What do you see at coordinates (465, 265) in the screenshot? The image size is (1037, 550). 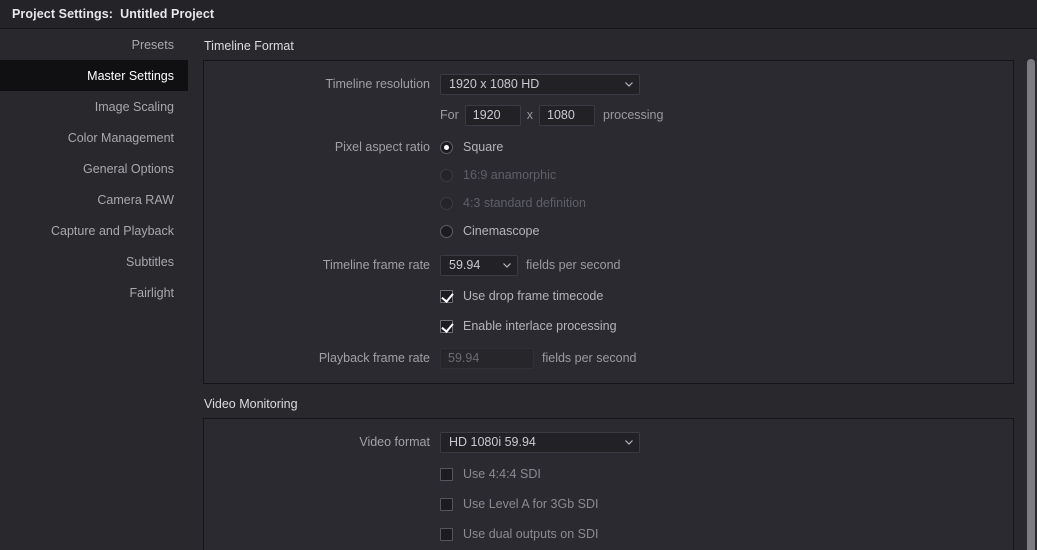 I see `timeline-frame-rate-value: 59.94` at bounding box center [465, 265].